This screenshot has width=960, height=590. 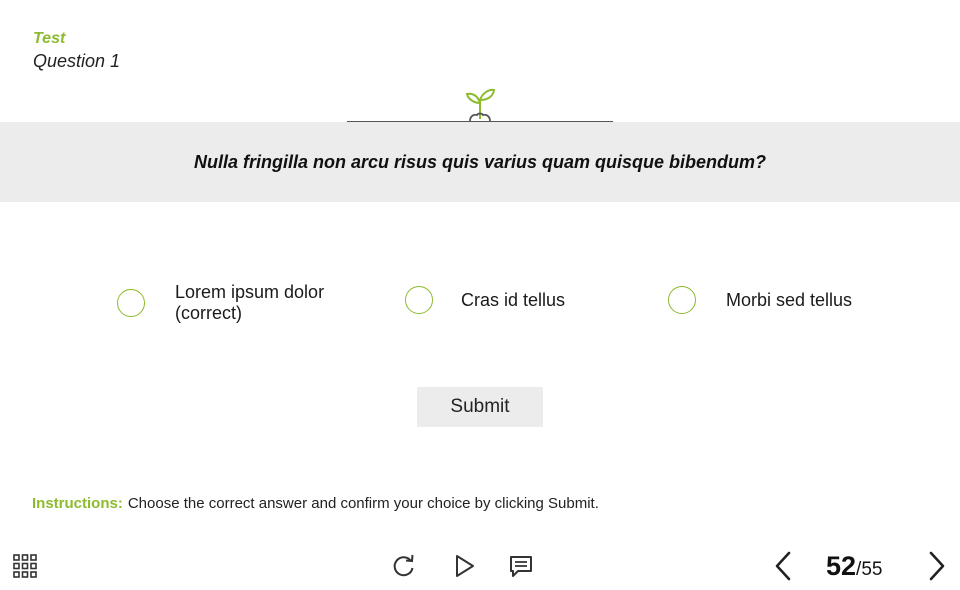 I want to click on chevron-left-icon, so click(x=783, y=566).